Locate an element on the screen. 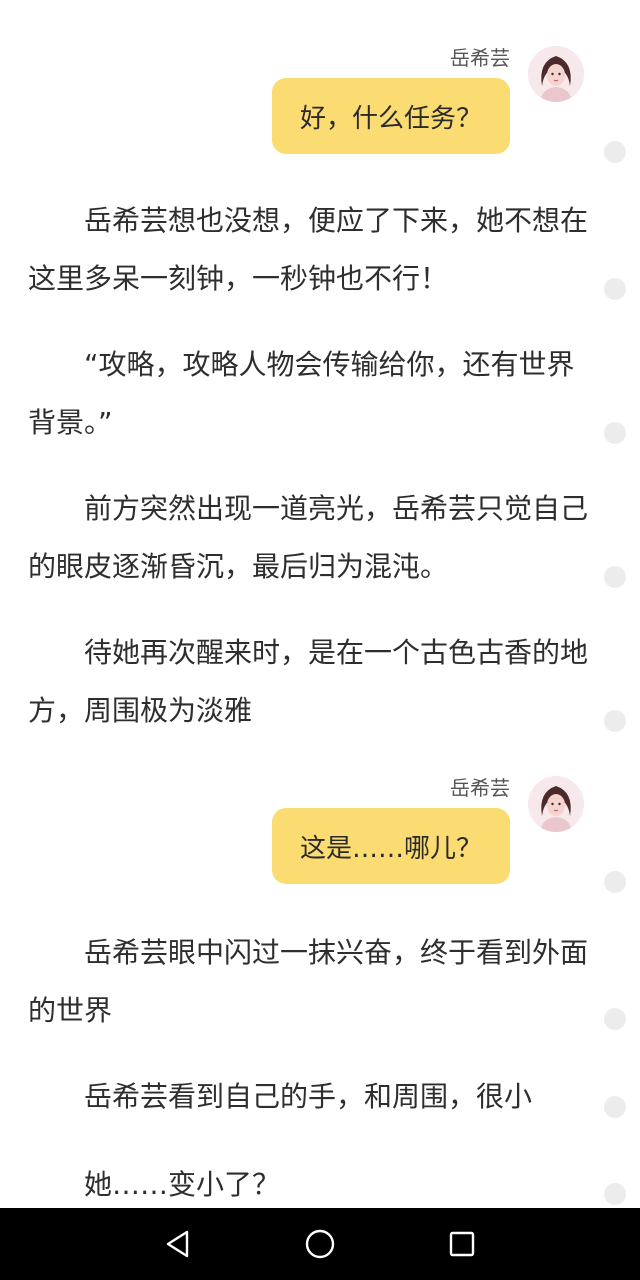 The width and height of the screenshot is (640, 1280). back-button is located at coordinates (178, 1244).